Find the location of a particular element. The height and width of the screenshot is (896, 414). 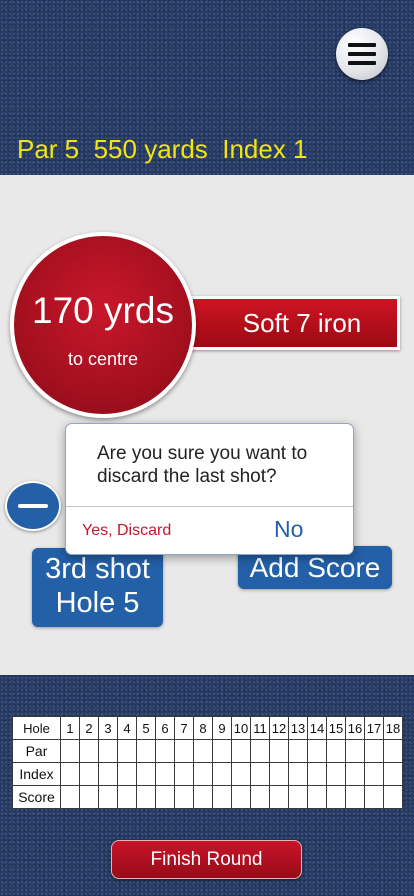

hole-number-cell: 8 is located at coordinates (203, 728).